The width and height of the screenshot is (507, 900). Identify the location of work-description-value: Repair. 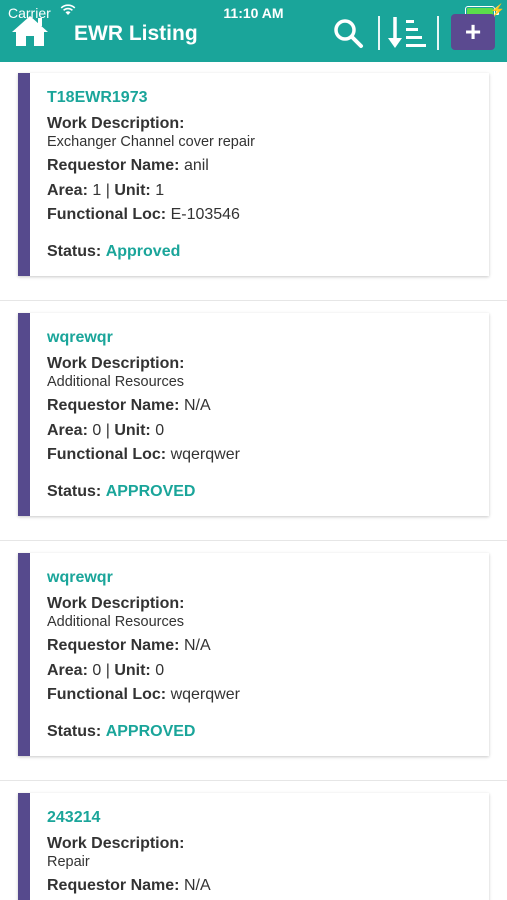
(68, 862).